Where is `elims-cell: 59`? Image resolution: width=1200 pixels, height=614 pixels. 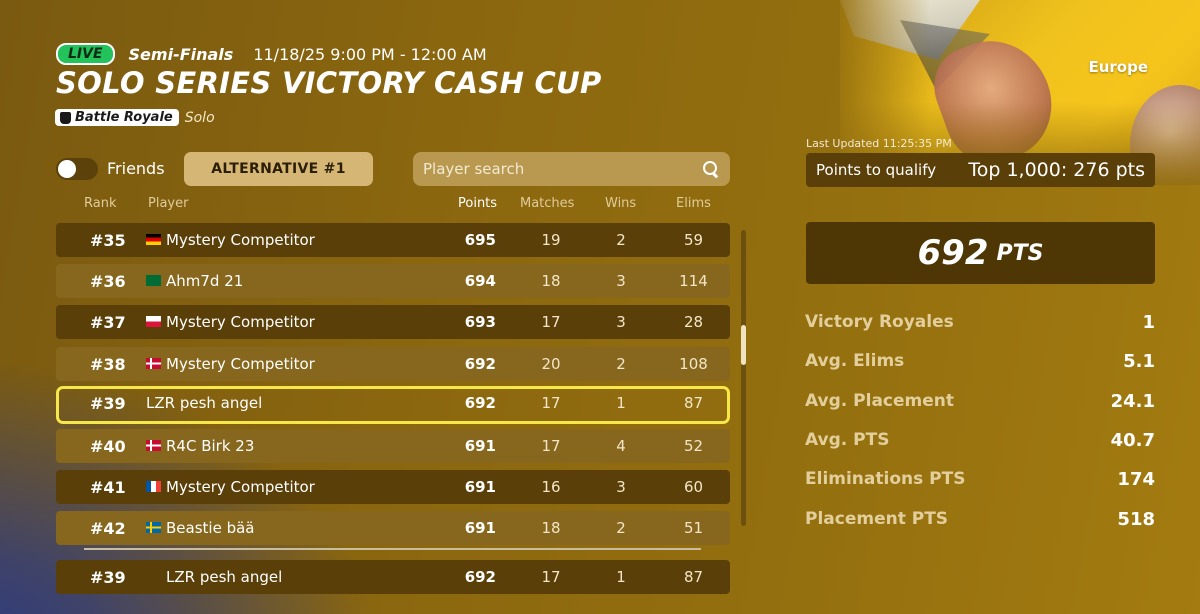
elims-cell: 59 is located at coordinates (693, 240).